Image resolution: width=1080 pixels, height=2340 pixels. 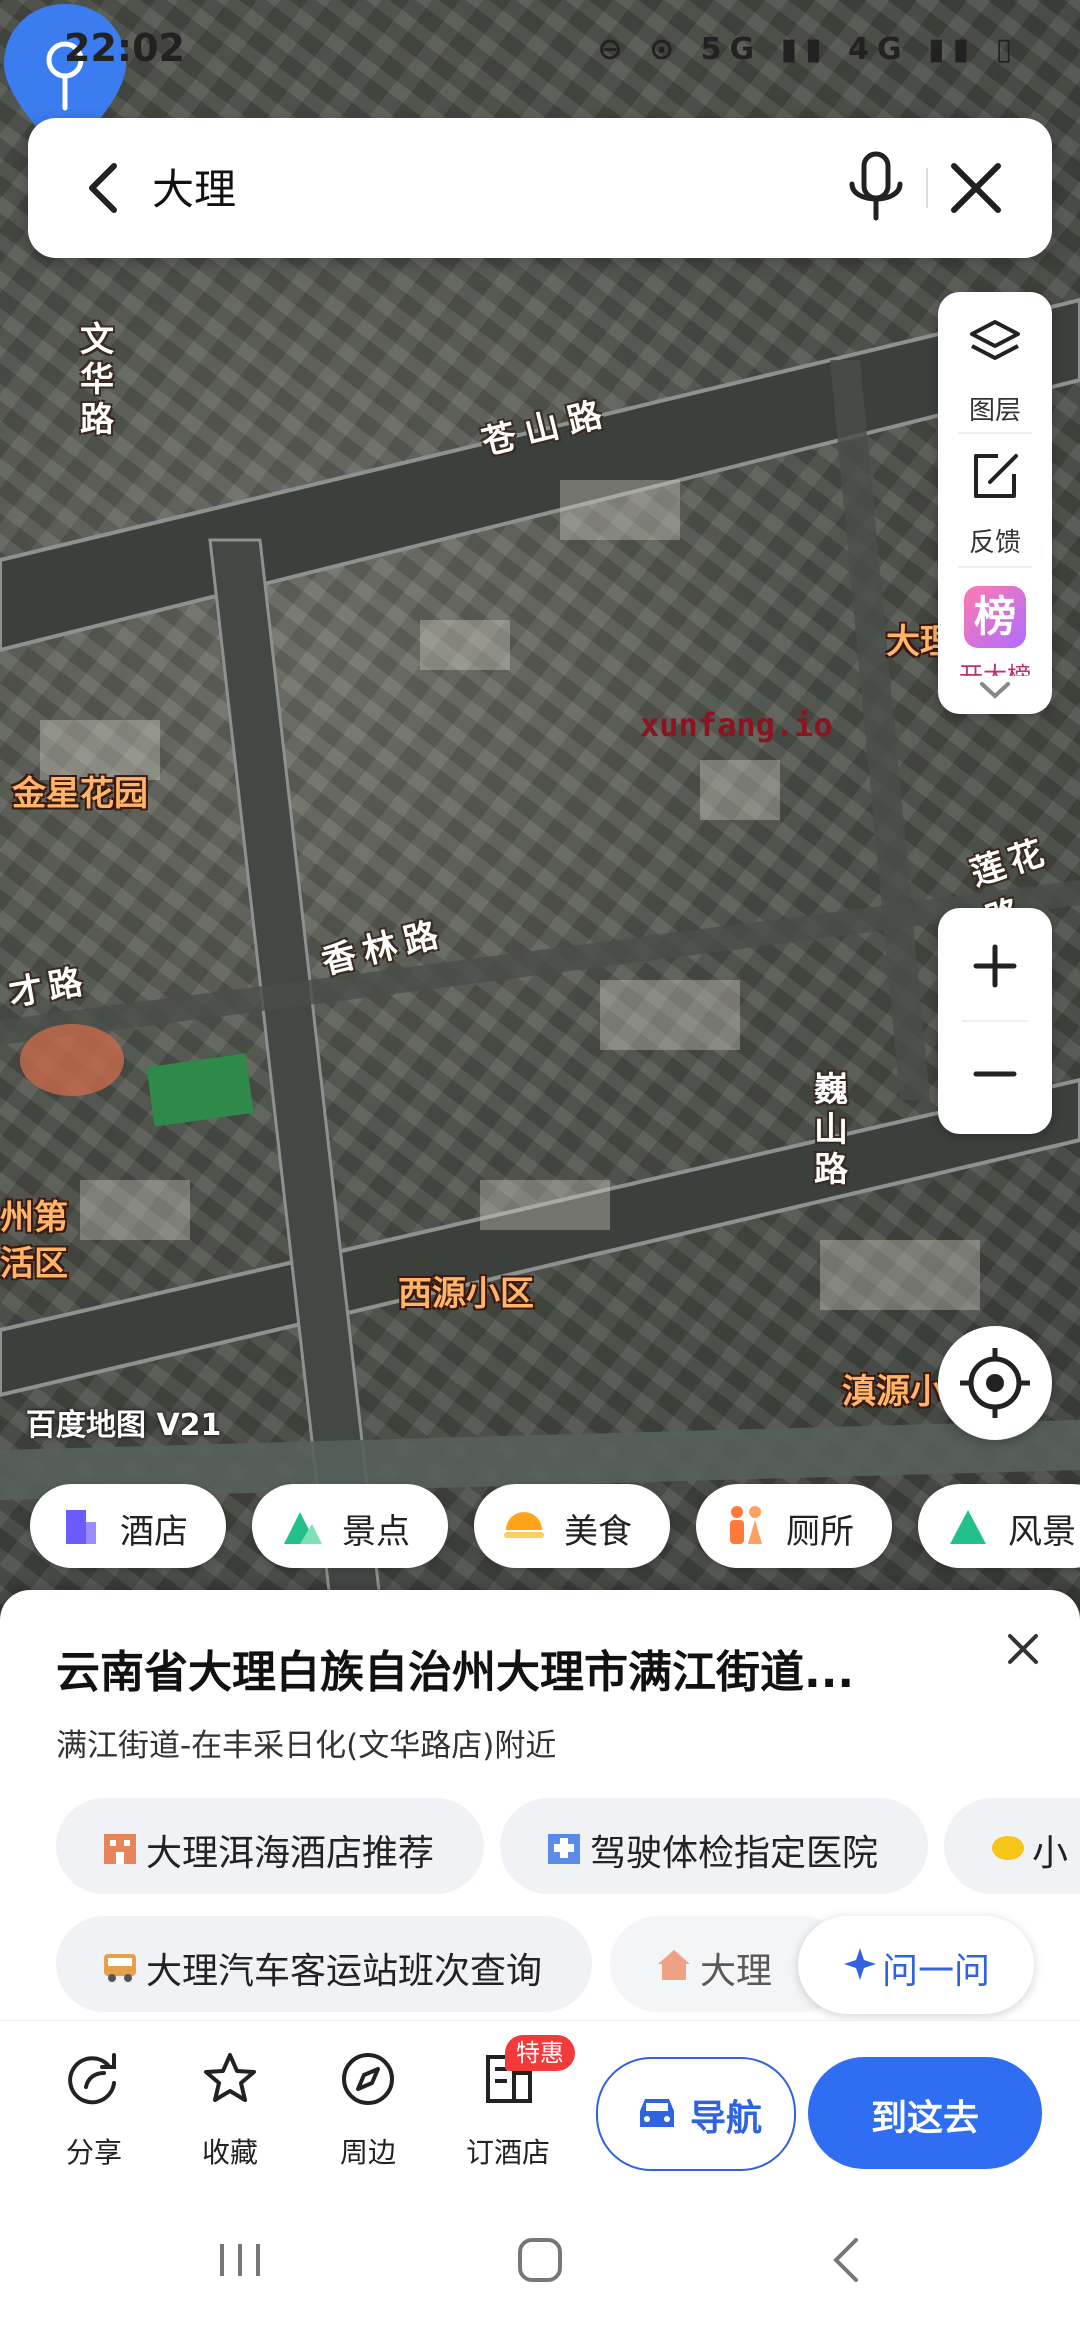 I want to click on suggestion-chip: 驾驶体检指定医院, so click(x=714, y=1846).